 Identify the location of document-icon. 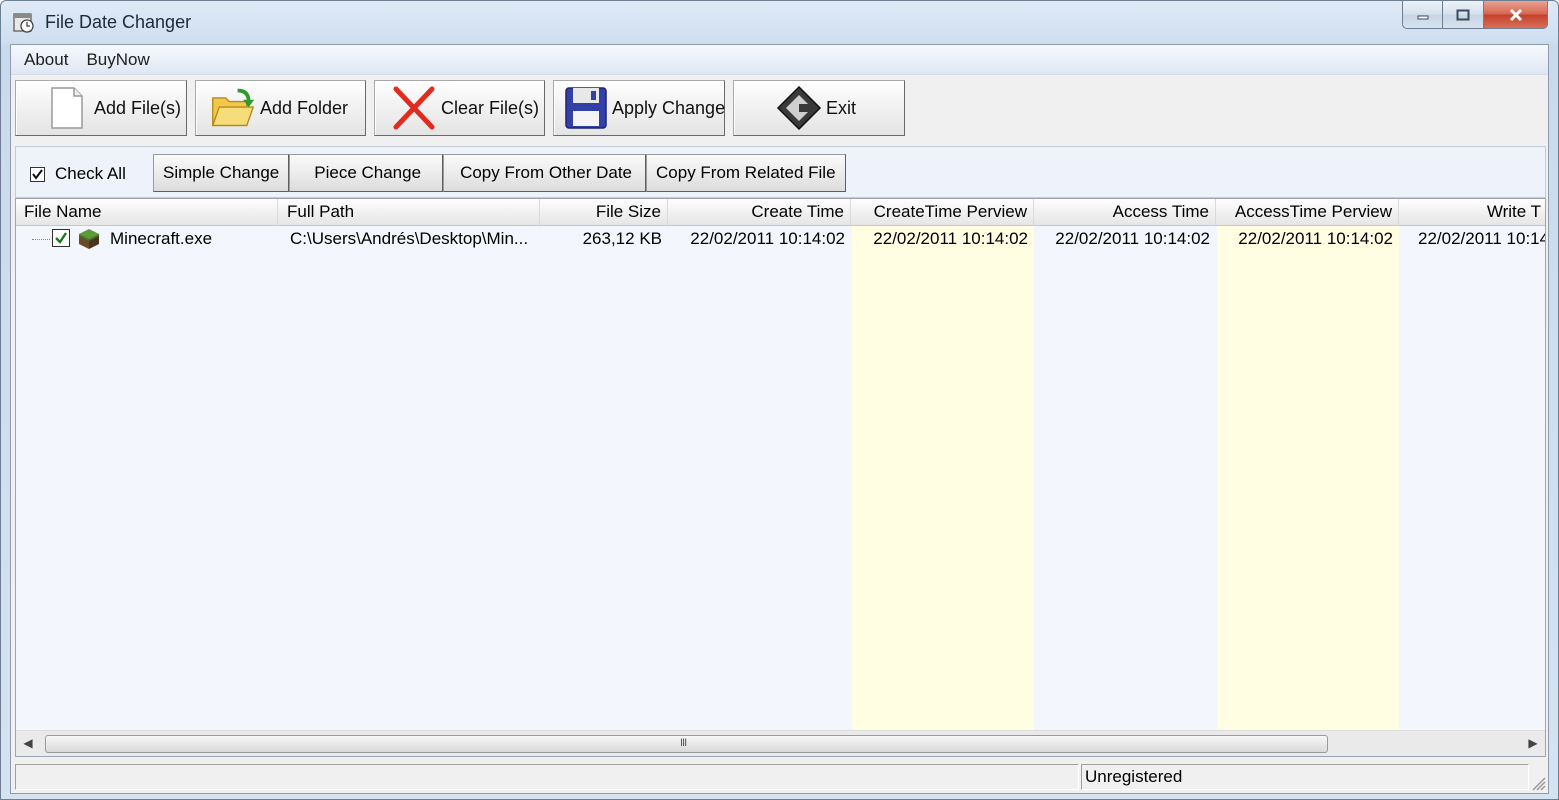
(67, 108).